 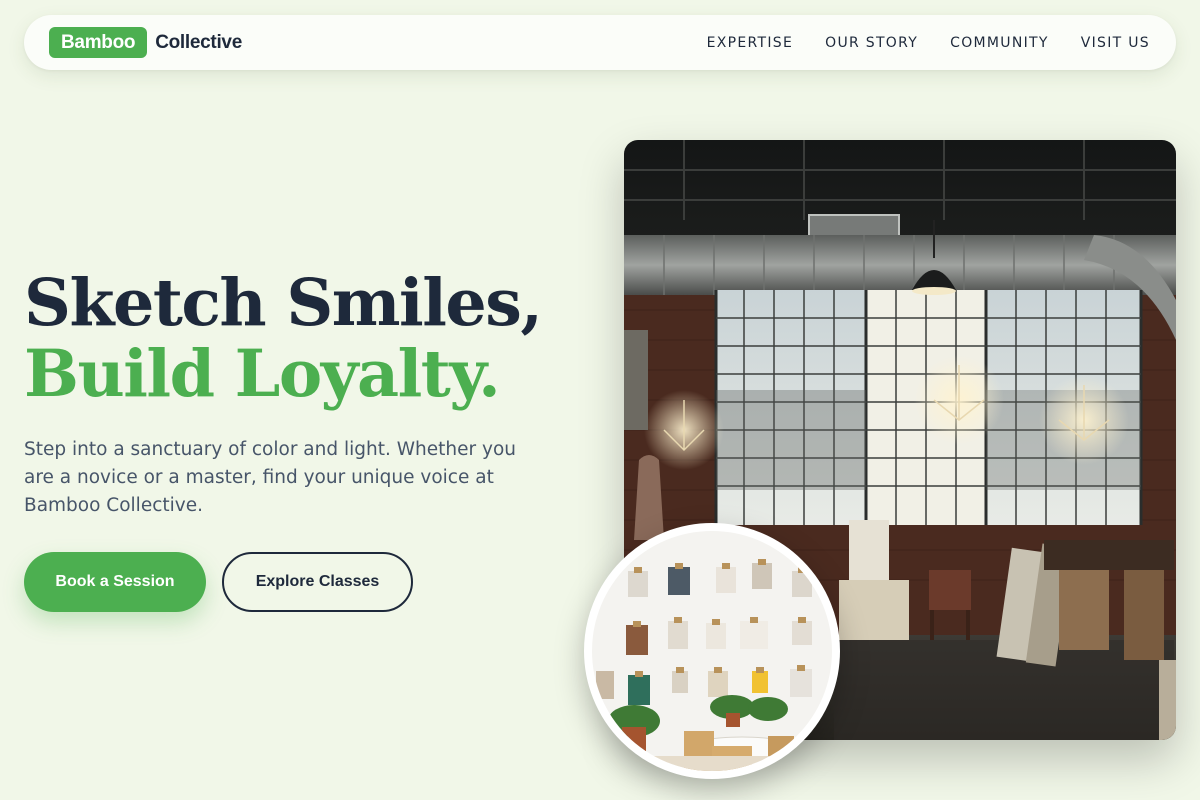 I want to click on gallery-wall-photo, so click(x=712, y=651).